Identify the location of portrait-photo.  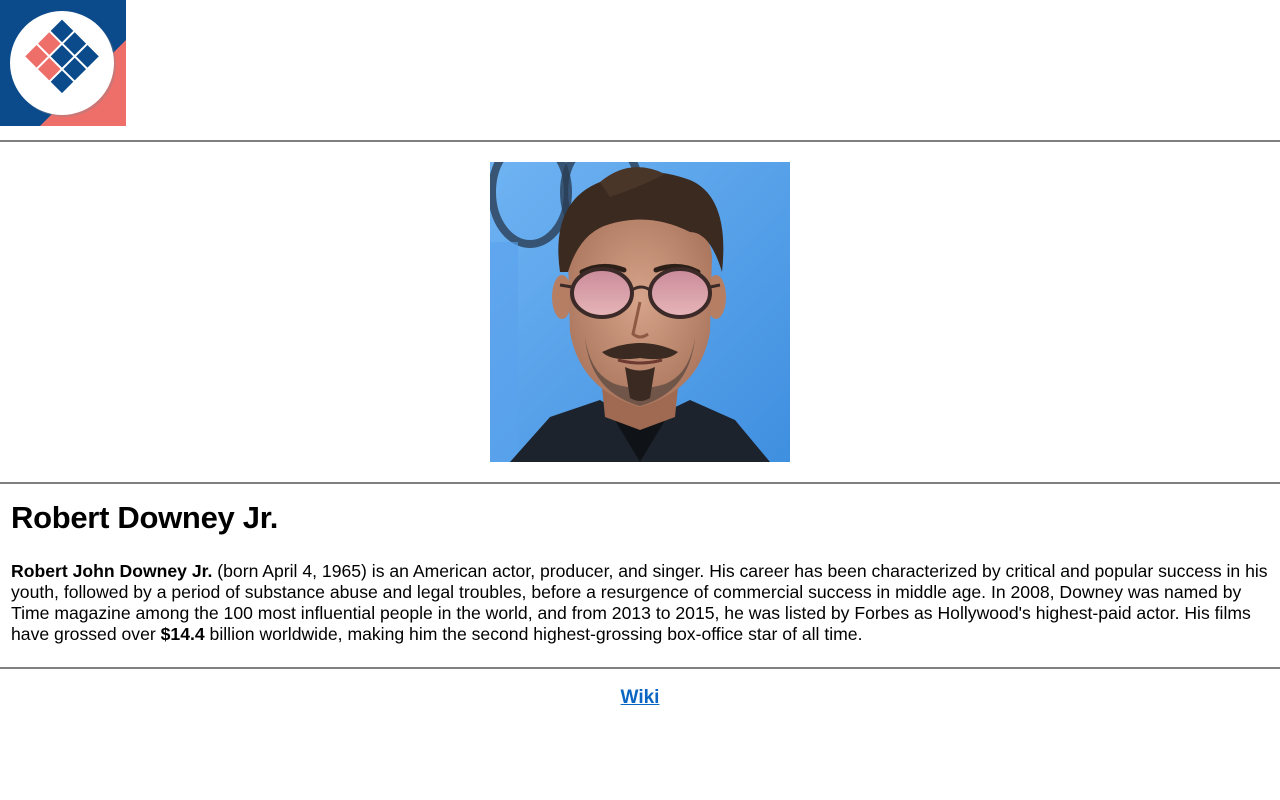
(640, 312).